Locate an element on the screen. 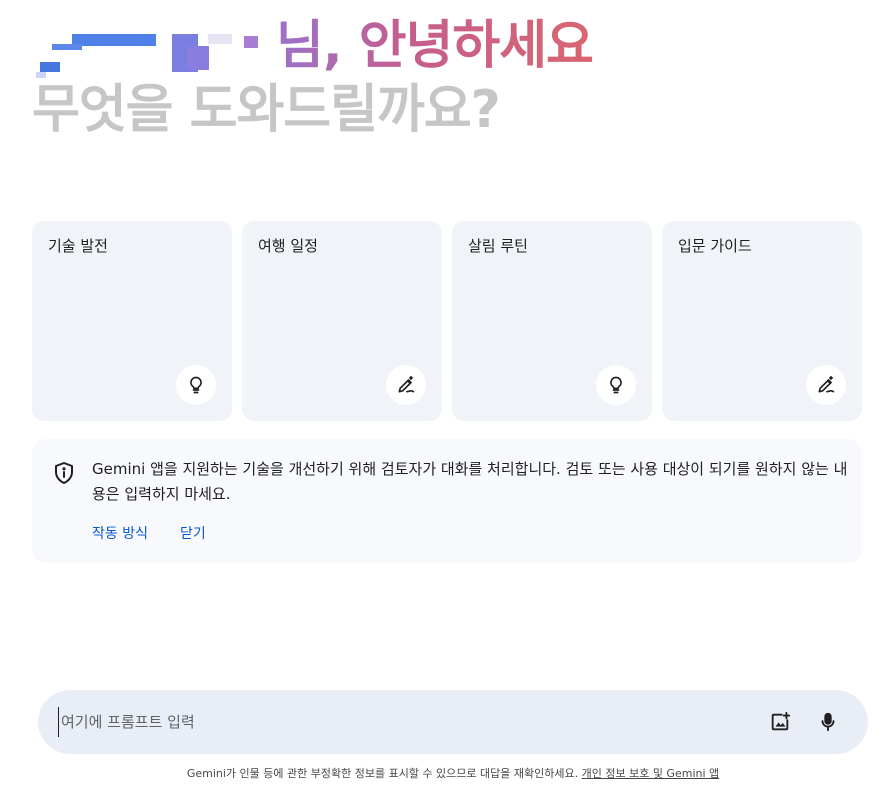  card-title: 살림 루틴 is located at coordinates (498, 246).